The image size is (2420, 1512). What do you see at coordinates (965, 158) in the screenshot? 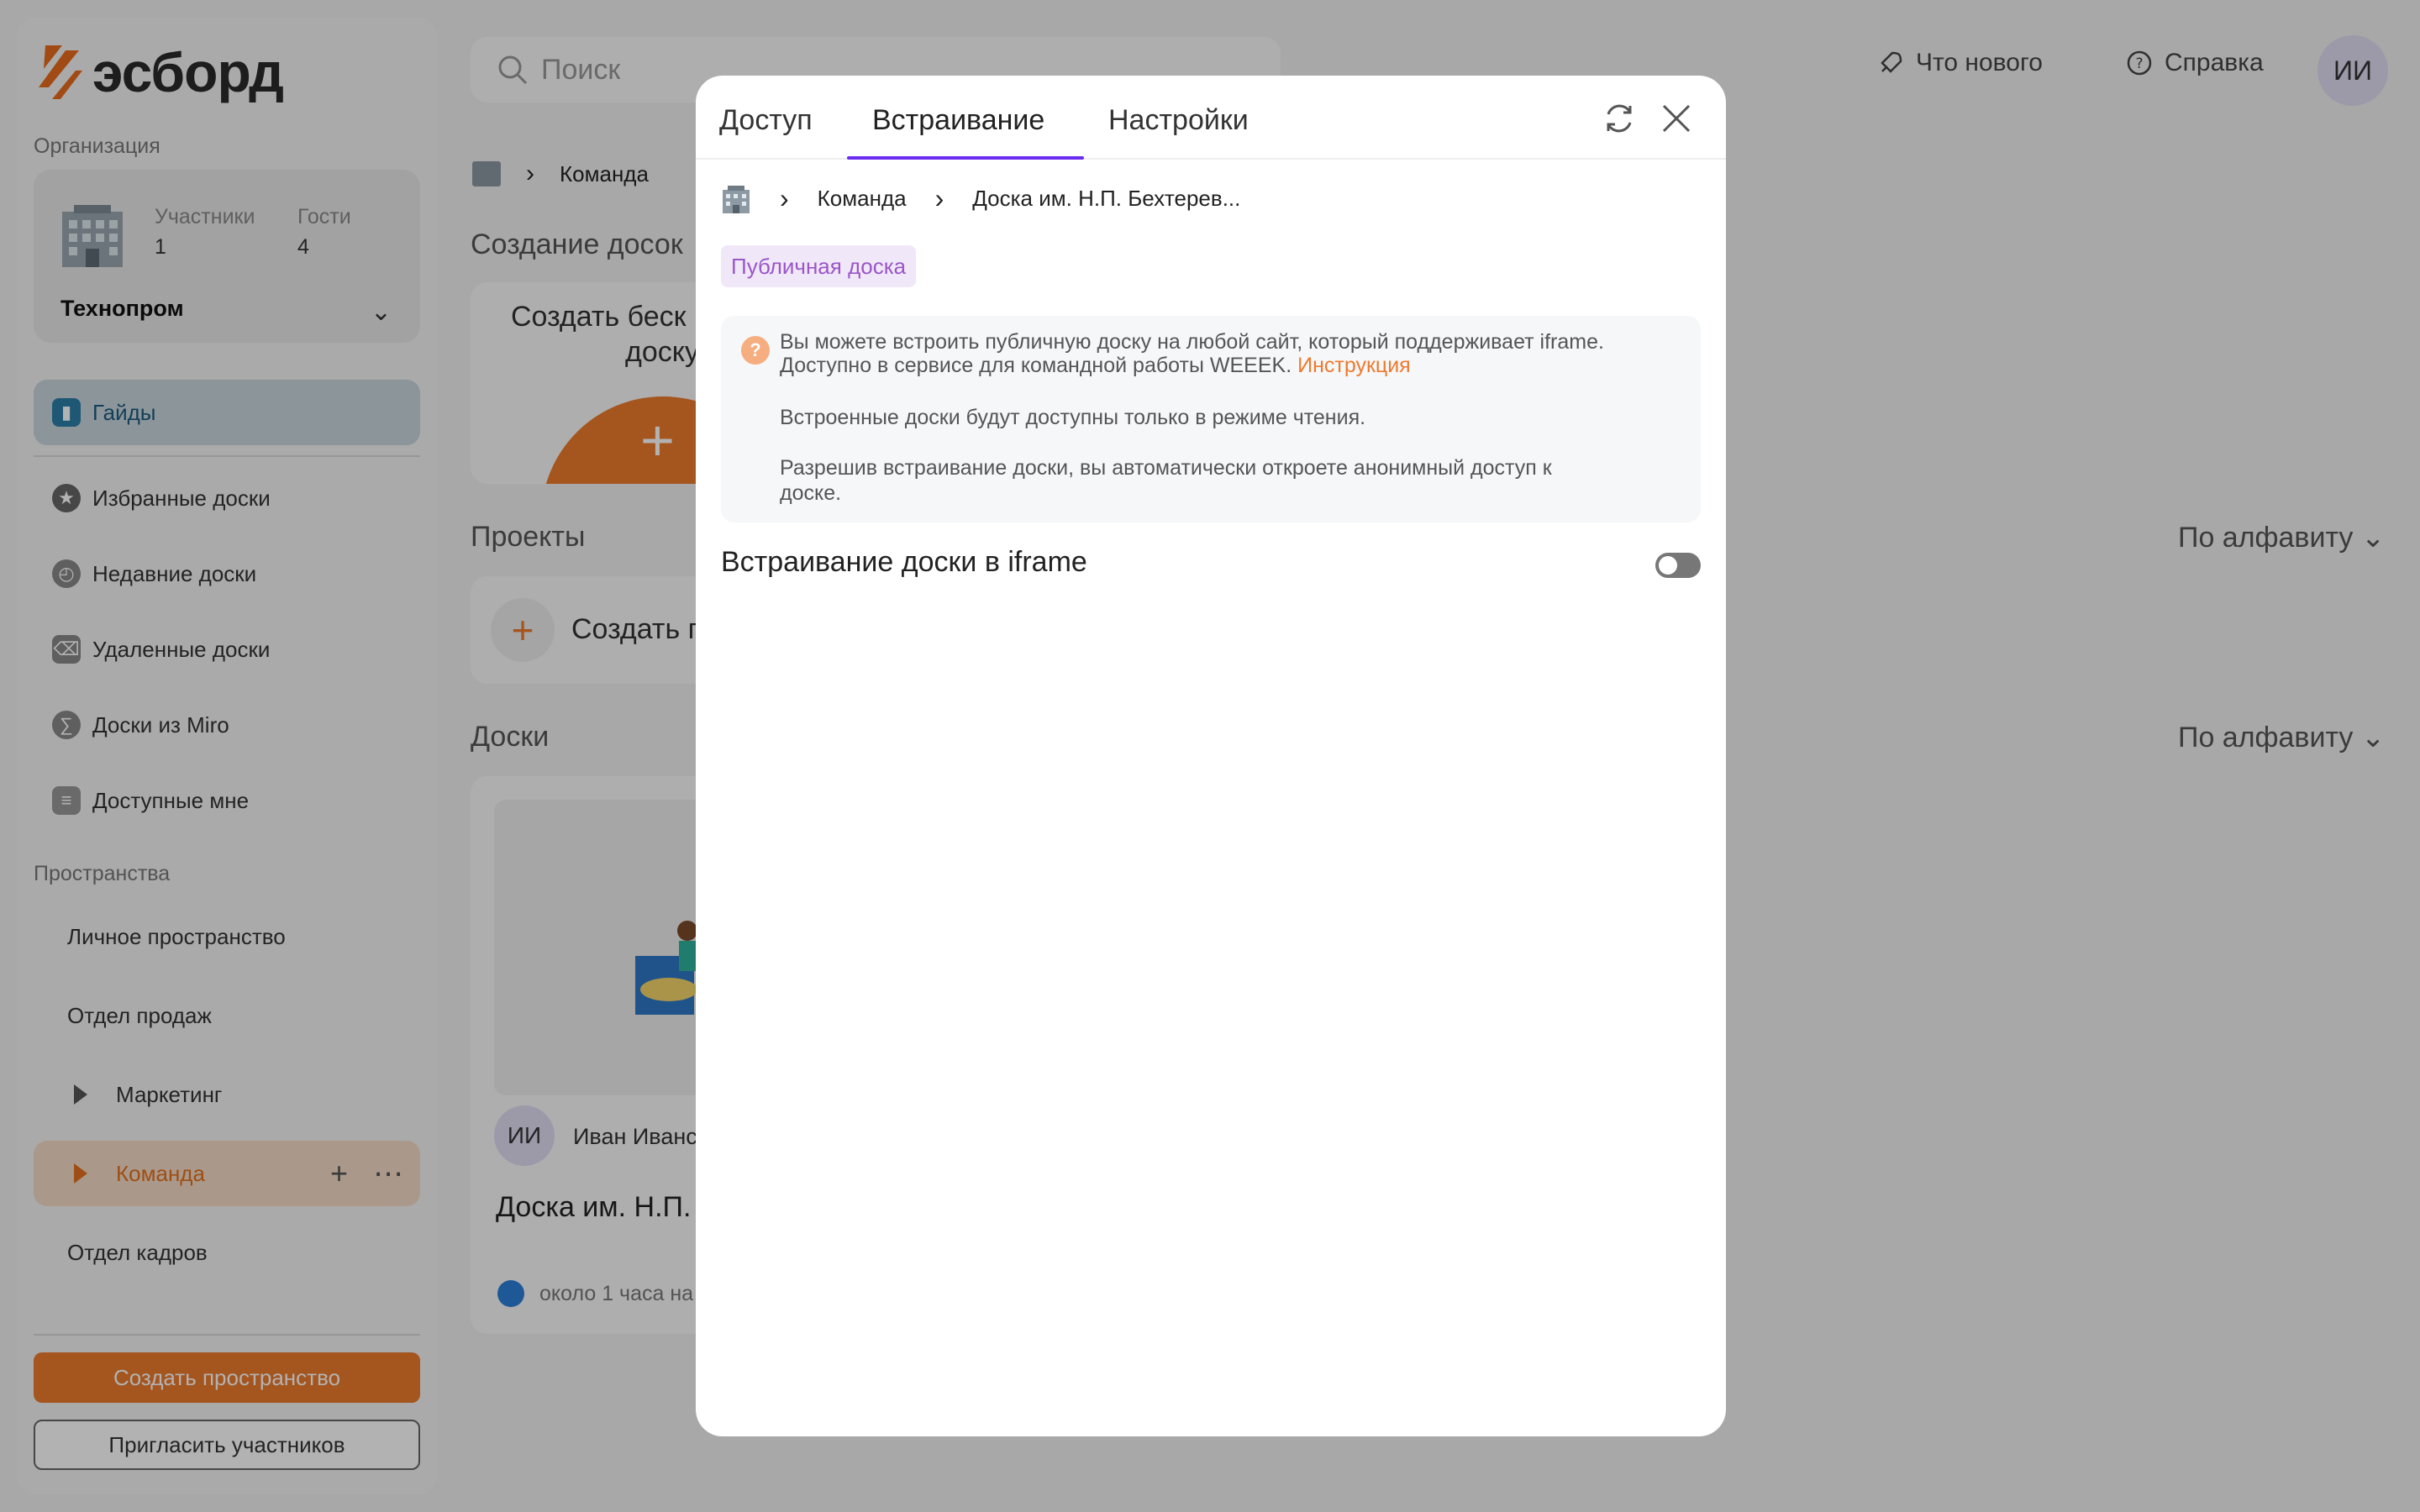
I see `active-tab-indicator` at bounding box center [965, 158].